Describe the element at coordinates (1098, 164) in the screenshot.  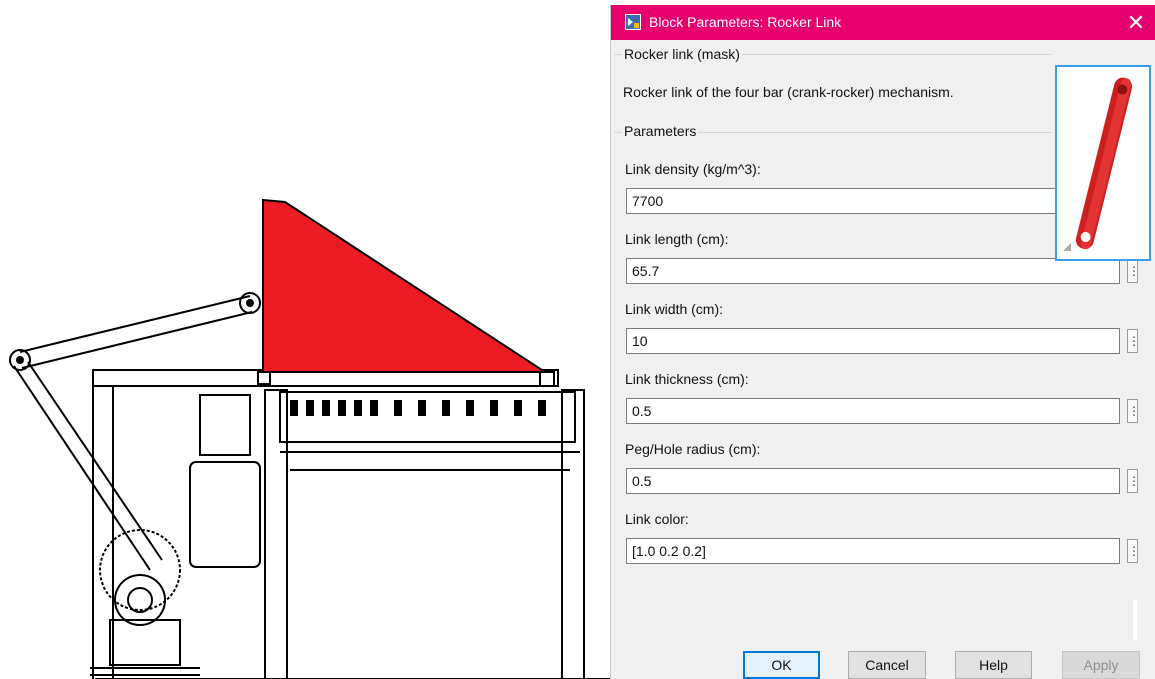
I see `rocker-link-icon` at that location.